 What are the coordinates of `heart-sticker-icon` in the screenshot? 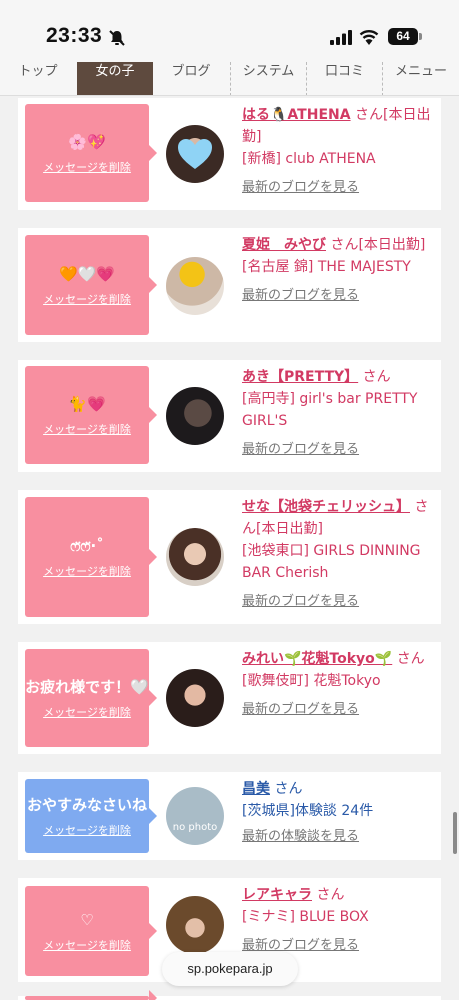 It's located at (195, 154).